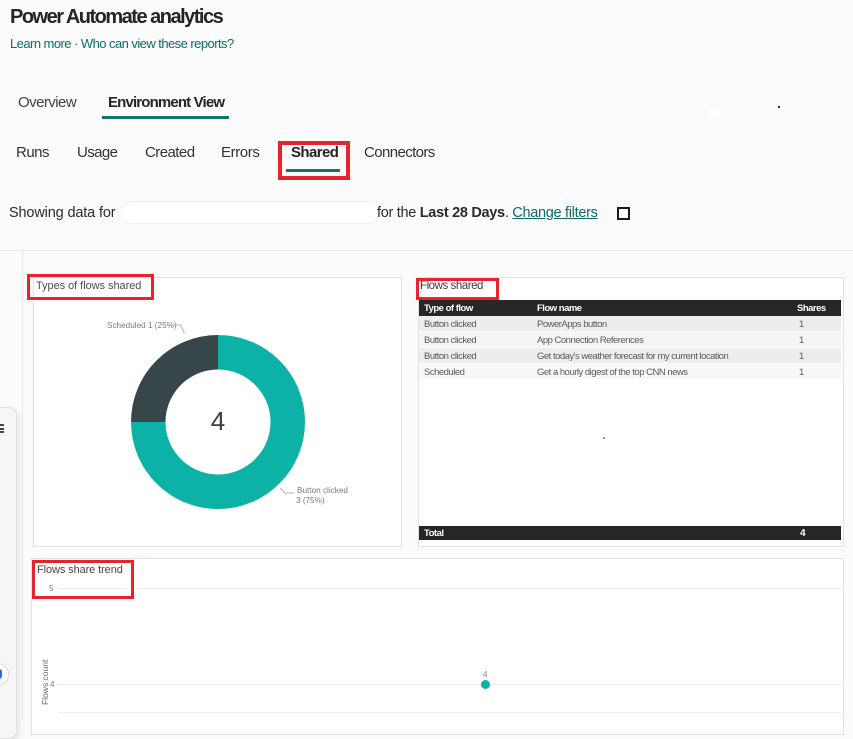 Image resolution: width=853 pixels, height=739 pixels. Describe the element at coordinates (322, 490) in the screenshot. I see `svg-text: Button clicked` at that location.